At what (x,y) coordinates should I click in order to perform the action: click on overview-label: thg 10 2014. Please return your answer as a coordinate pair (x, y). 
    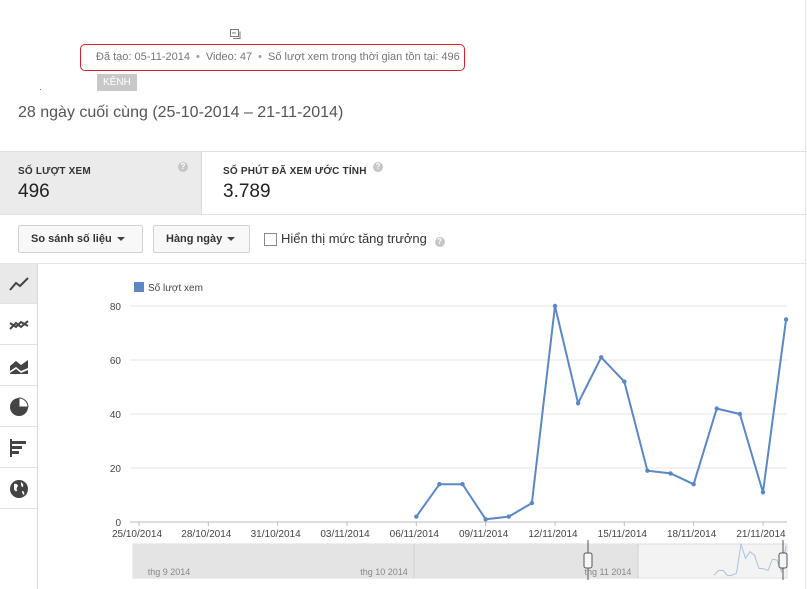
    Looking at the image, I should click on (384, 572).